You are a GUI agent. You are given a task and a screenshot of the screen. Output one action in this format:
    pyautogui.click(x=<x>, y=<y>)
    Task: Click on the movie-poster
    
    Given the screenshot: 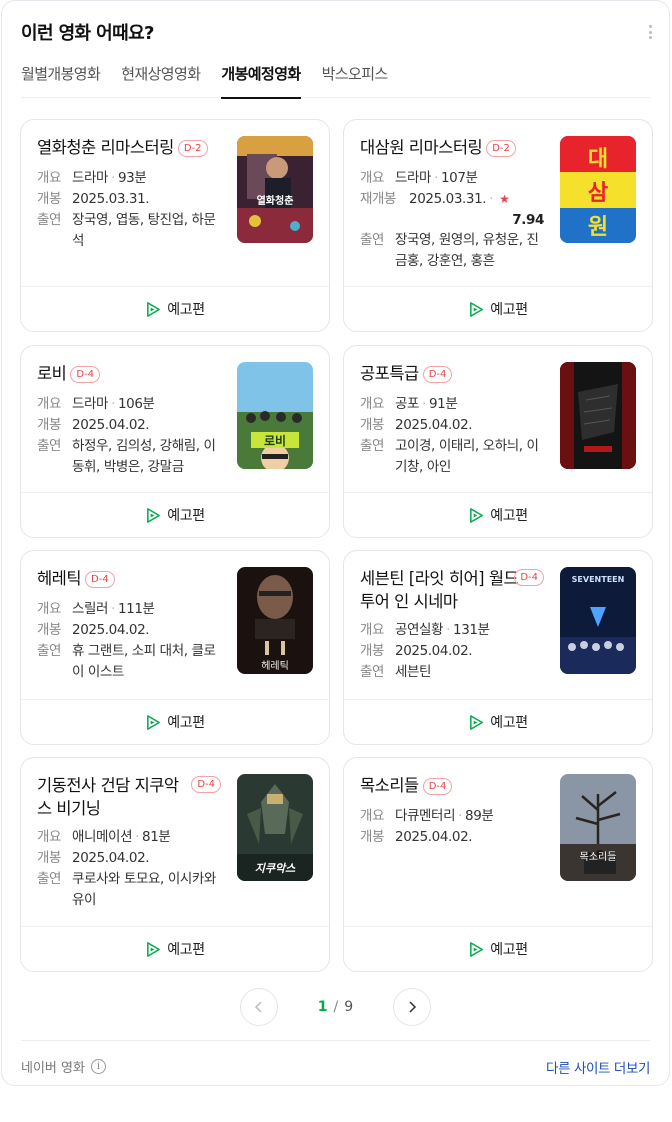 What is the action you would take?
    pyautogui.click(x=598, y=415)
    